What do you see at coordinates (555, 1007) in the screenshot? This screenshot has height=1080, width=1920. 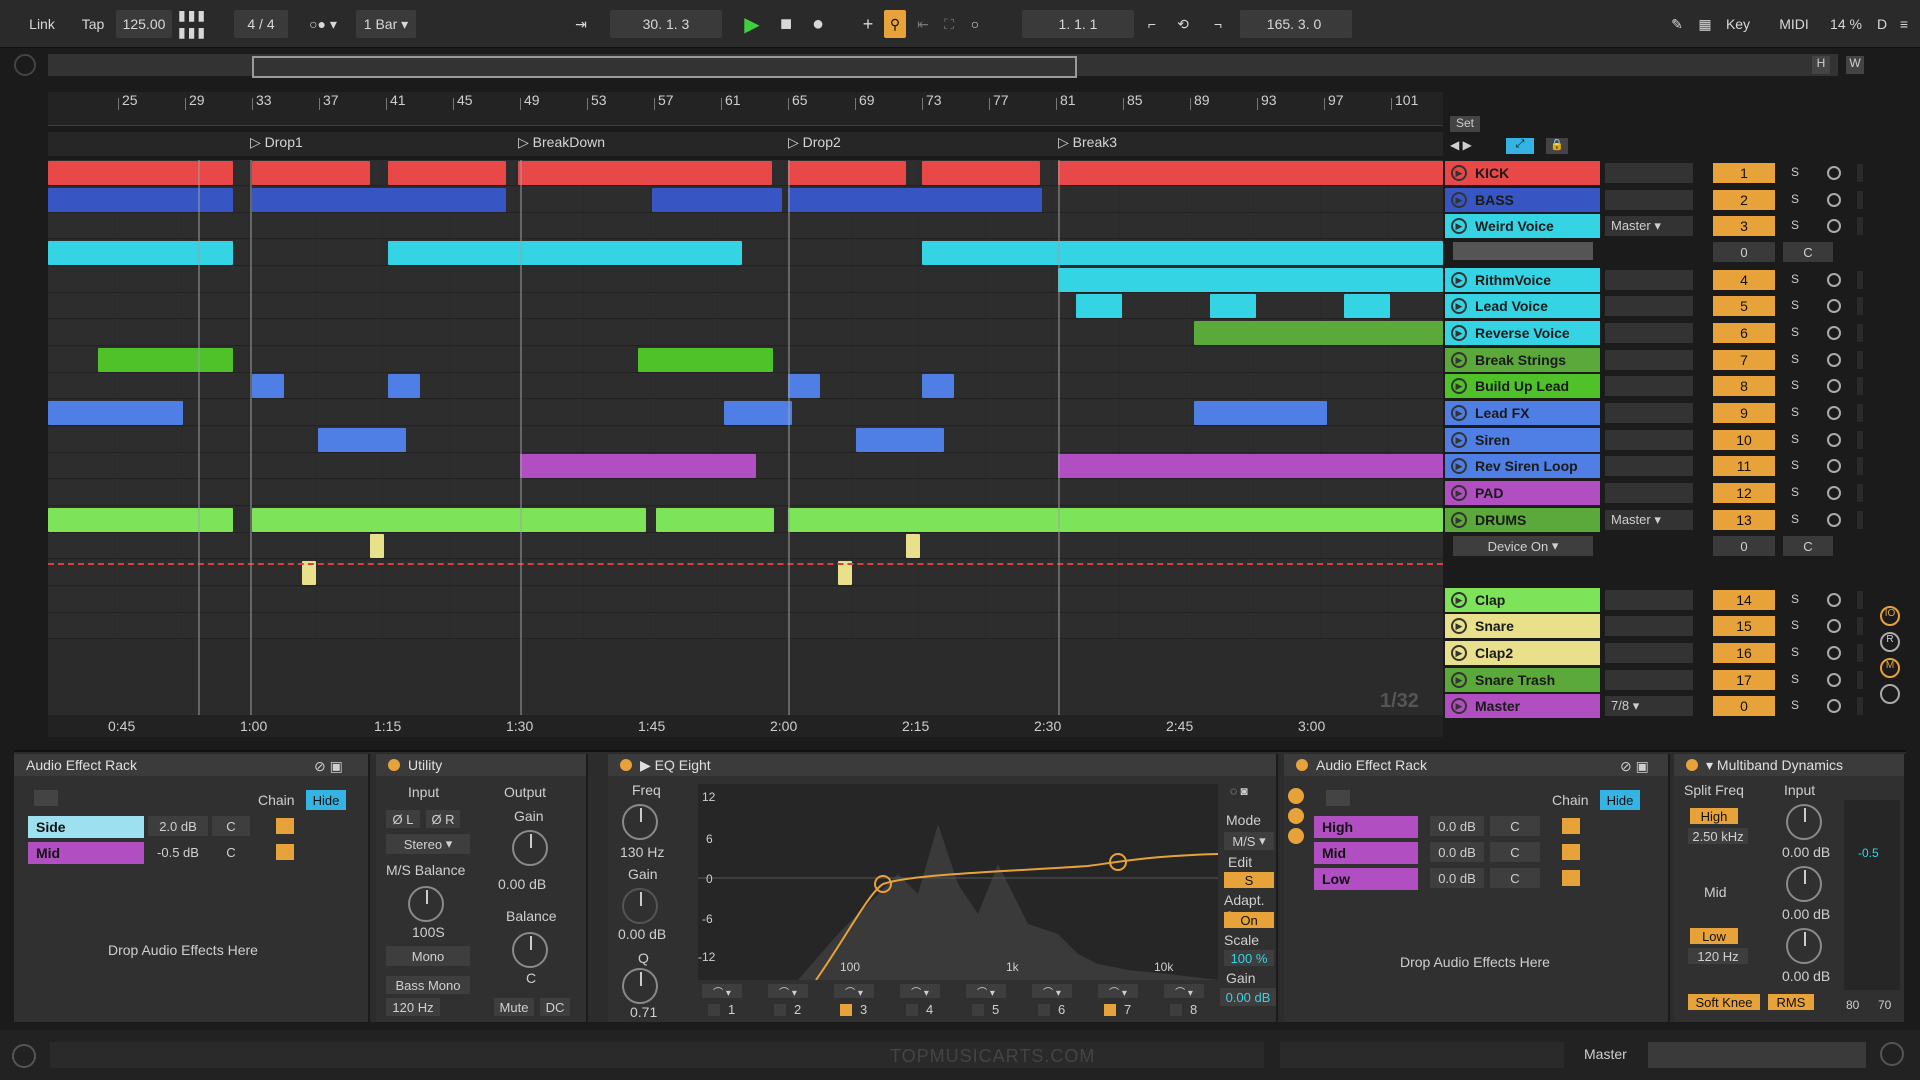 I see `dc-button: DC` at bounding box center [555, 1007].